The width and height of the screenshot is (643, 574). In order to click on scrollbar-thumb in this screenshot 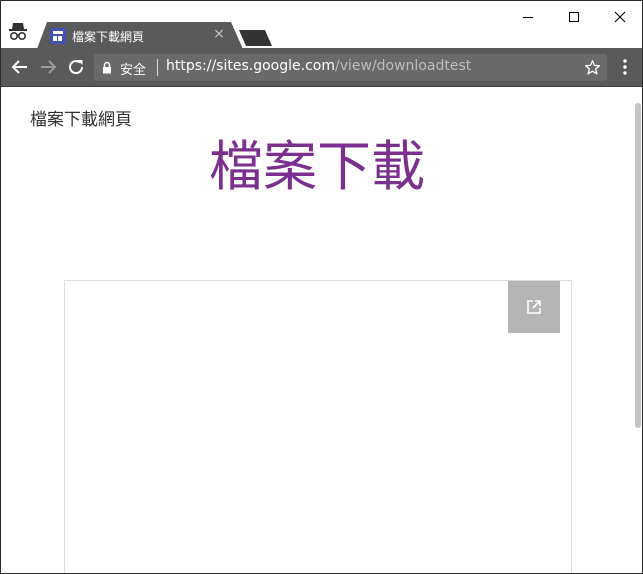, I will do `click(638, 265)`.